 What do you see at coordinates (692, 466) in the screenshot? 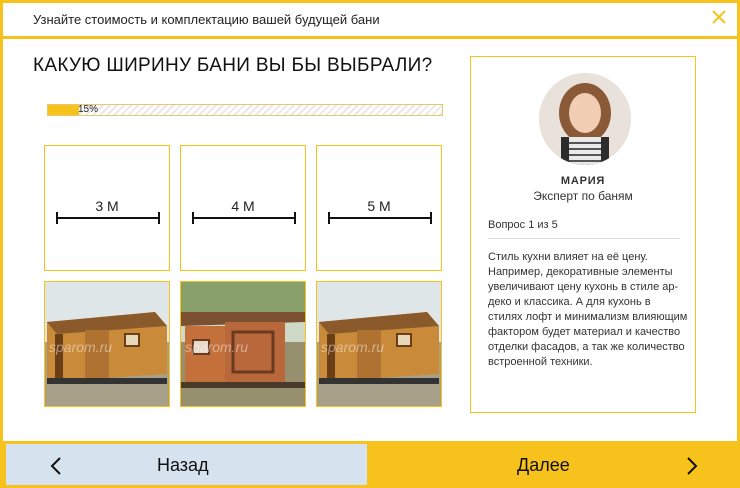
I see `chevron-right-icon` at bounding box center [692, 466].